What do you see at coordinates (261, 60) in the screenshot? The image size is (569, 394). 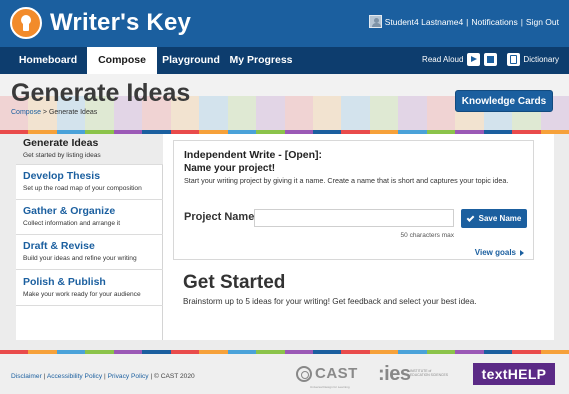 I see `tab-my-progress: My Progress` at bounding box center [261, 60].